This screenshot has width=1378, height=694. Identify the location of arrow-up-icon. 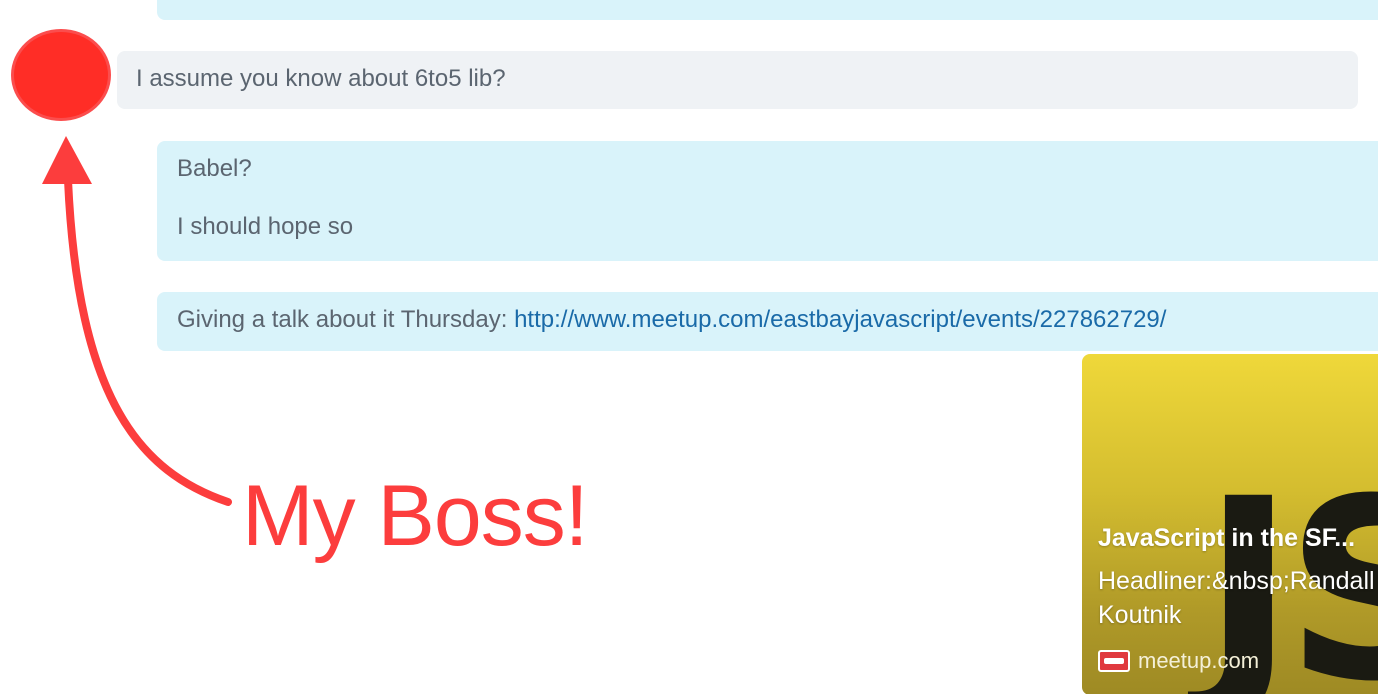
(67, 160).